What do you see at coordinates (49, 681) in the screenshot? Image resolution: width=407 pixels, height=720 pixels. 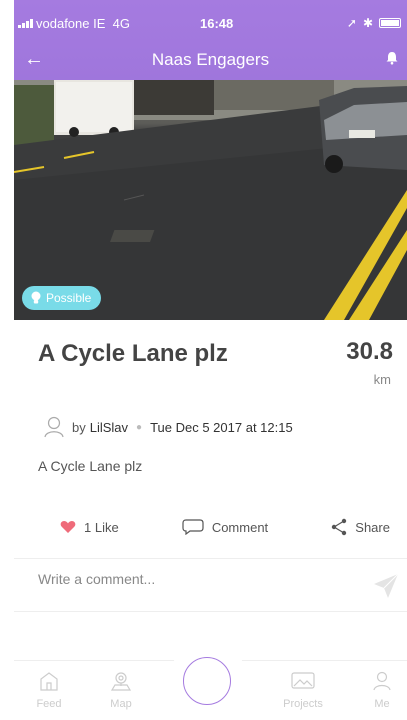 I see `home-icon` at bounding box center [49, 681].